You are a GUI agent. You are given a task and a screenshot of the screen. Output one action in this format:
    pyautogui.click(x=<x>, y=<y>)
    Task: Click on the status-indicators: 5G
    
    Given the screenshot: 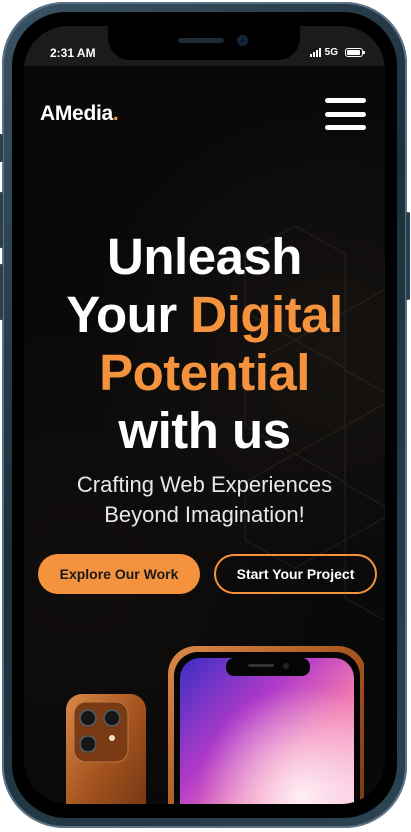 What is the action you would take?
    pyautogui.click(x=337, y=52)
    